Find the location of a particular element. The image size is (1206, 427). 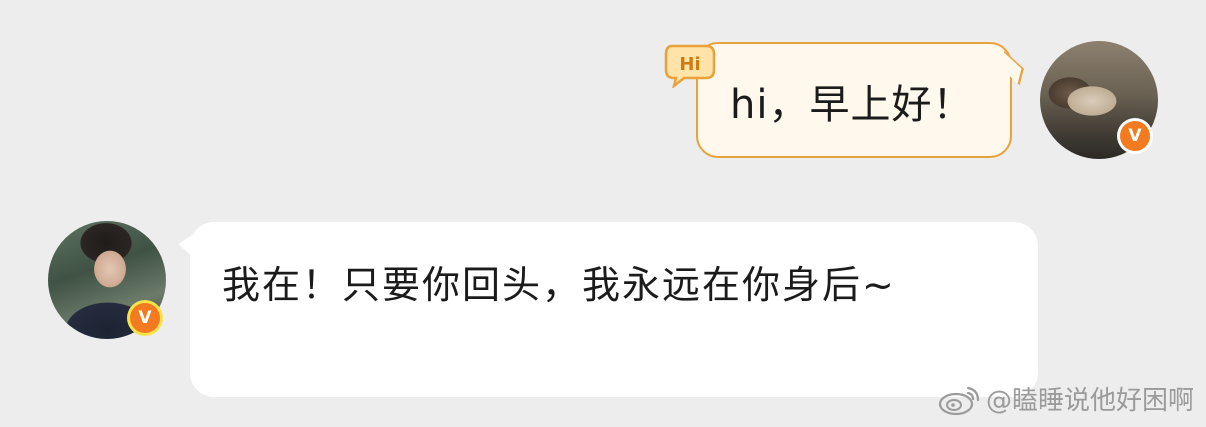

message-bubble-sent: hi，早上好！ is located at coordinates (860, 100).